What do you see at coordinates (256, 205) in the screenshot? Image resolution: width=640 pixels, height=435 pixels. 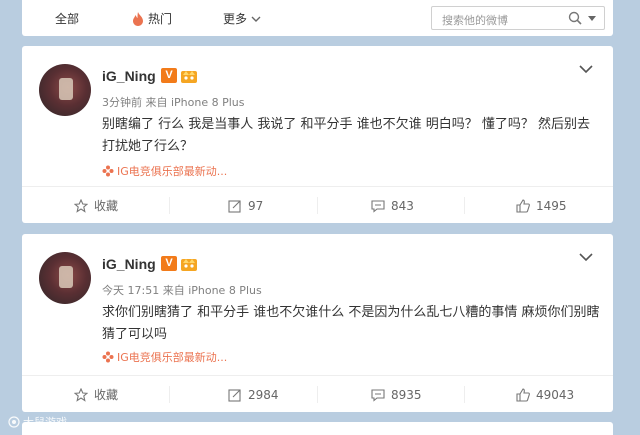 I see `forward-count: 97` at bounding box center [256, 205].